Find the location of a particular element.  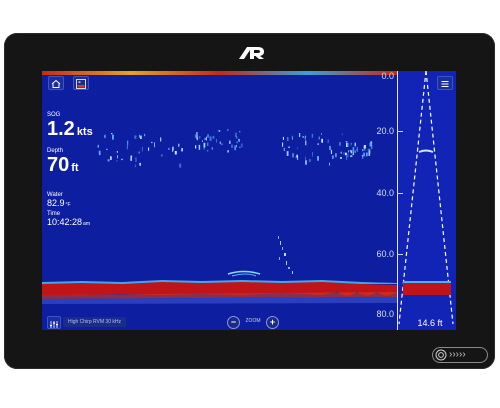

depth-tick-0: 0.0 is located at coordinates (387, 76).